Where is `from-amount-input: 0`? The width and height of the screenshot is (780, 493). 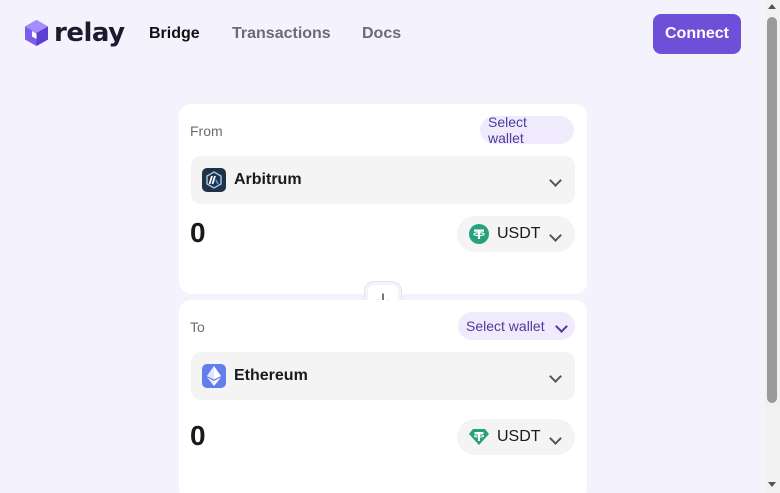
from-amount-input: 0 is located at coordinates (198, 233).